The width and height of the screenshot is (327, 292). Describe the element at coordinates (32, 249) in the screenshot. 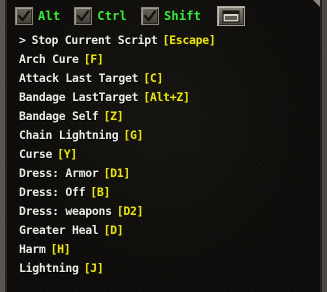

I see `item-name: Harm` at that location.